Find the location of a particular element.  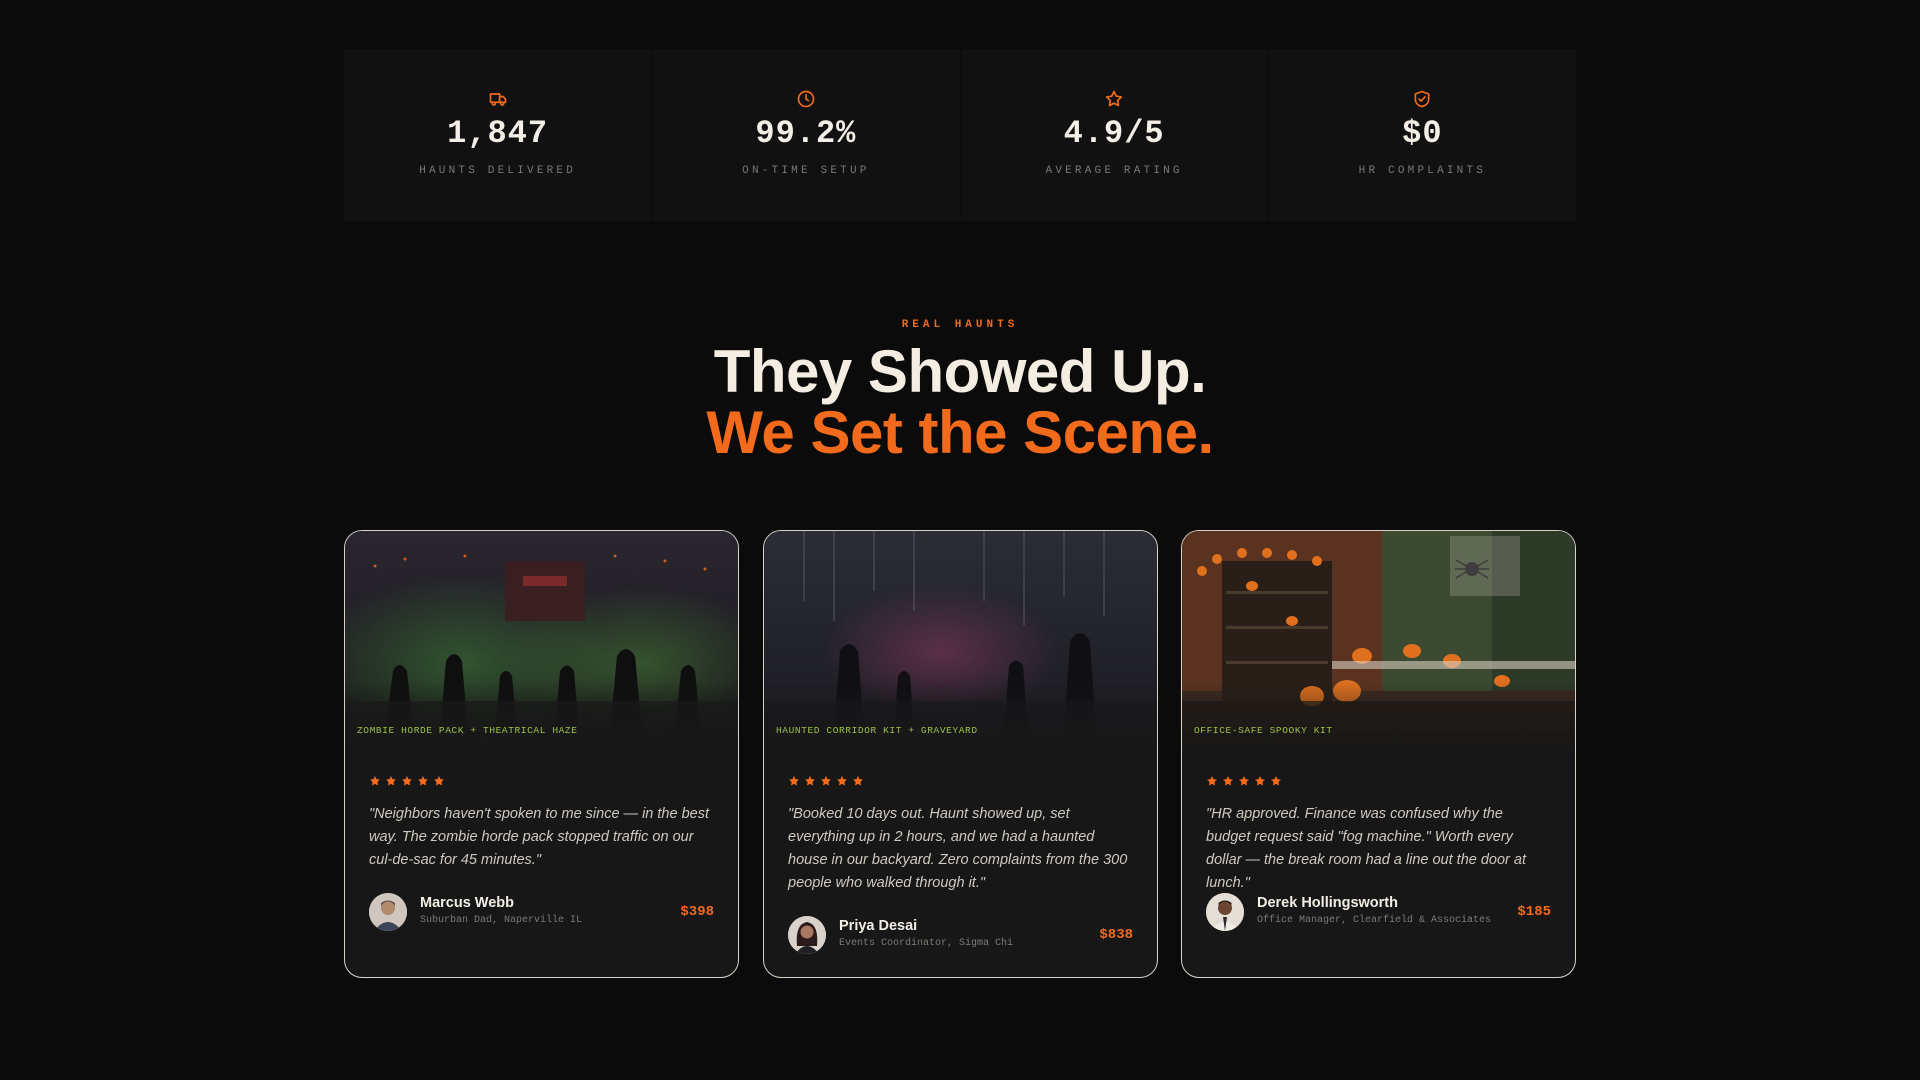

stat-label: HR COMPLAINTS is located at coordinates (1422, 171).